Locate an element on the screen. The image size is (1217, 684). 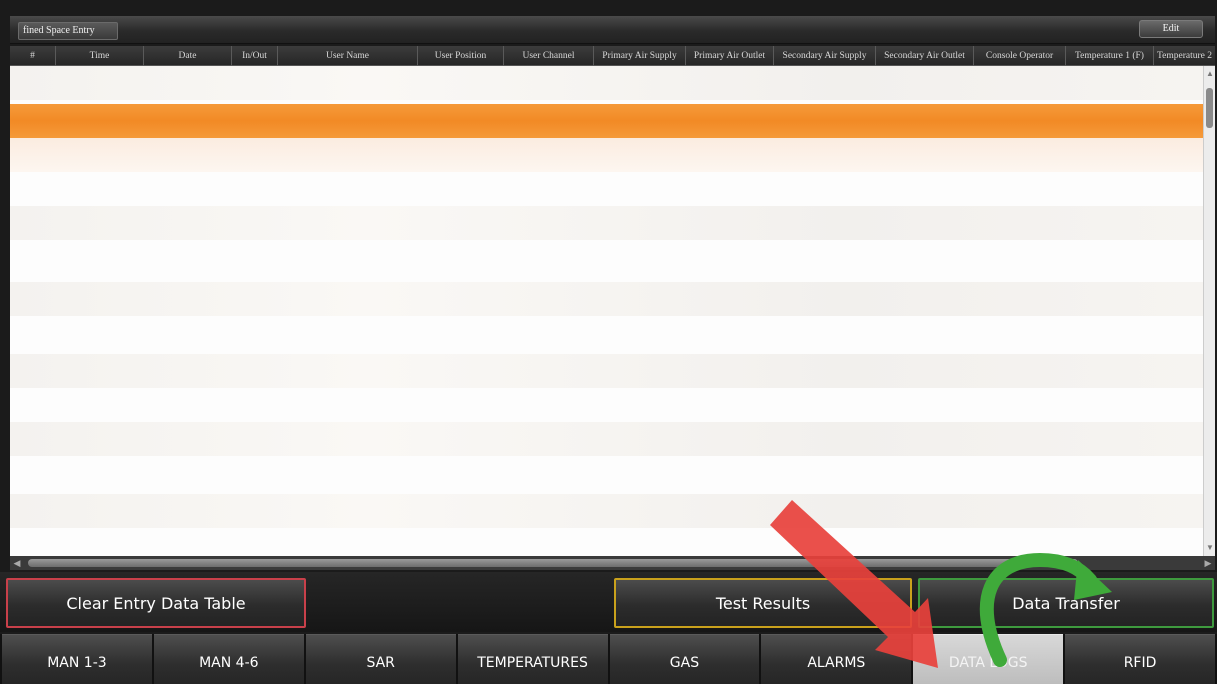
column-header-time: Time is located at coordinates (100, 56).